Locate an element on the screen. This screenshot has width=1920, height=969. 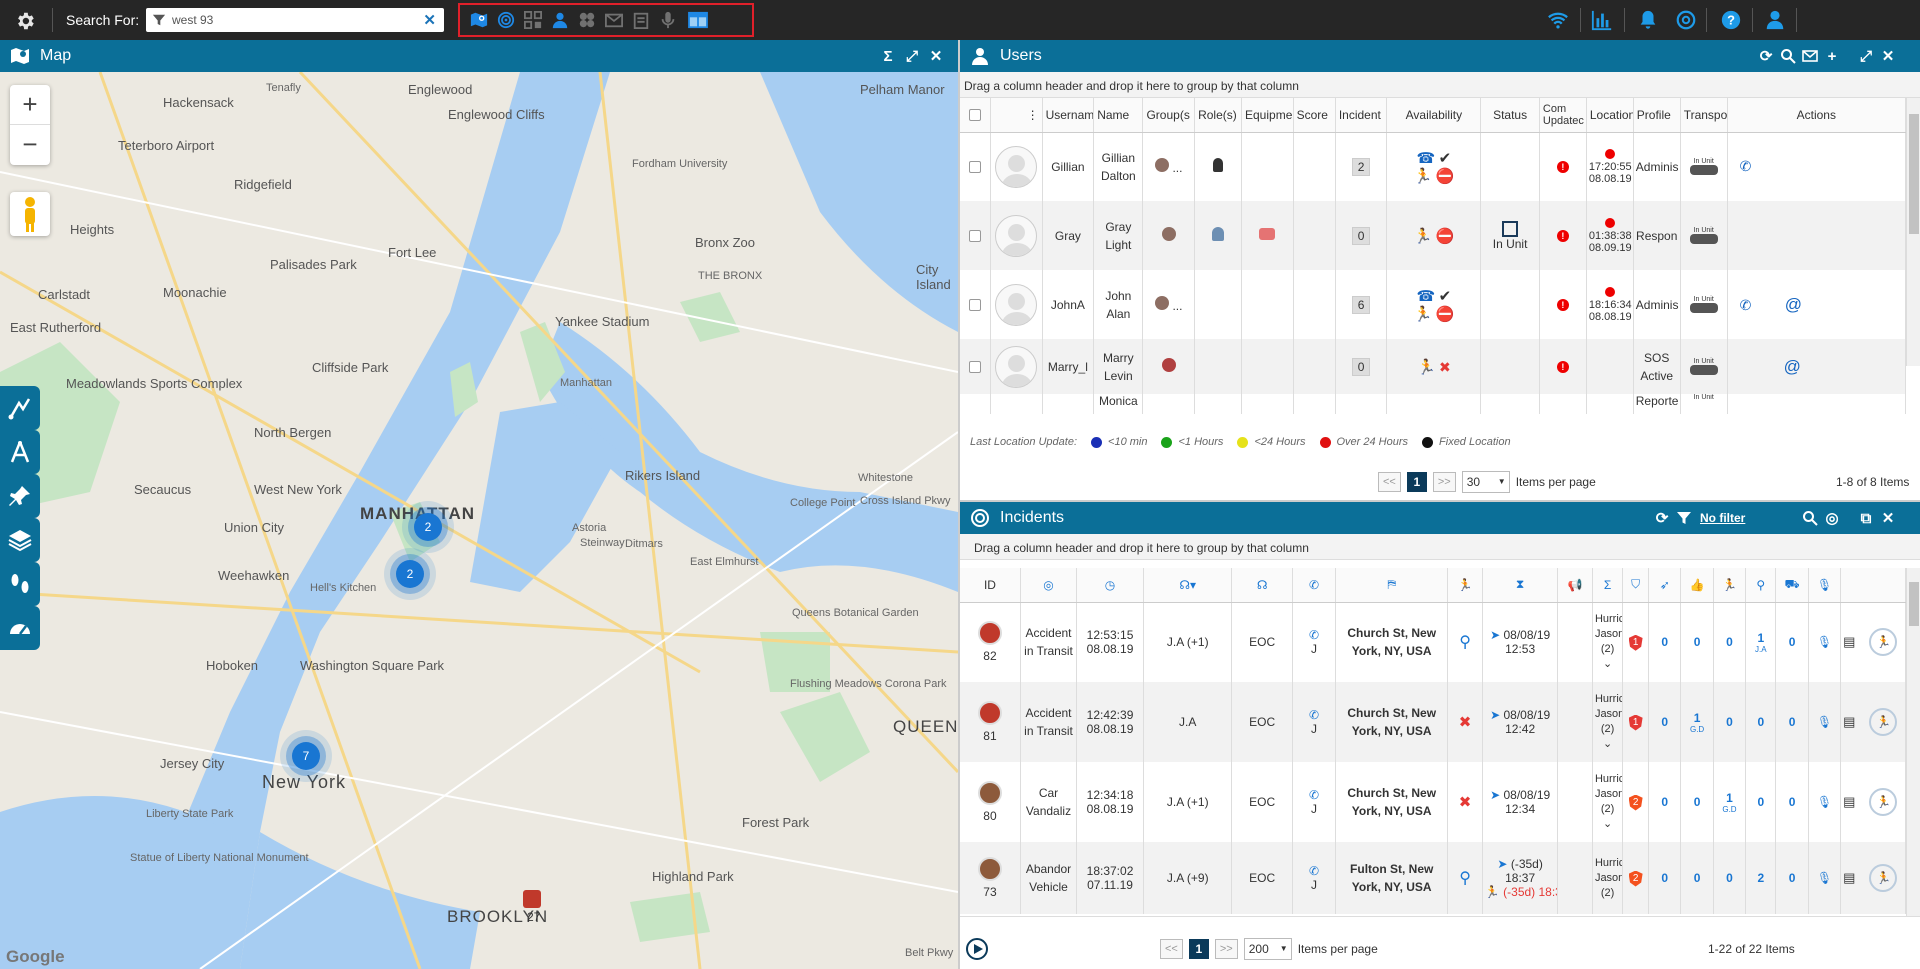
alerts-icon is located at coordinates (1648, 20).